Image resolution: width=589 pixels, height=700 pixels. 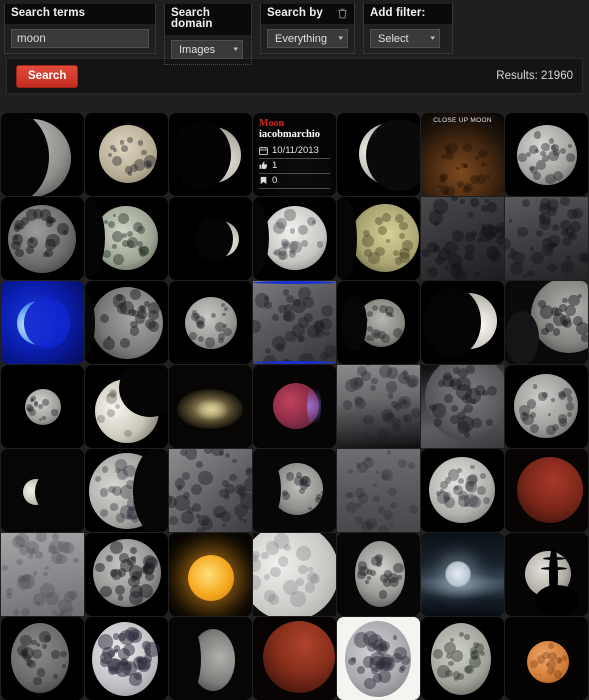 I want to click on field-body-add-filter: Select ▾, so click(x=408, y=36).